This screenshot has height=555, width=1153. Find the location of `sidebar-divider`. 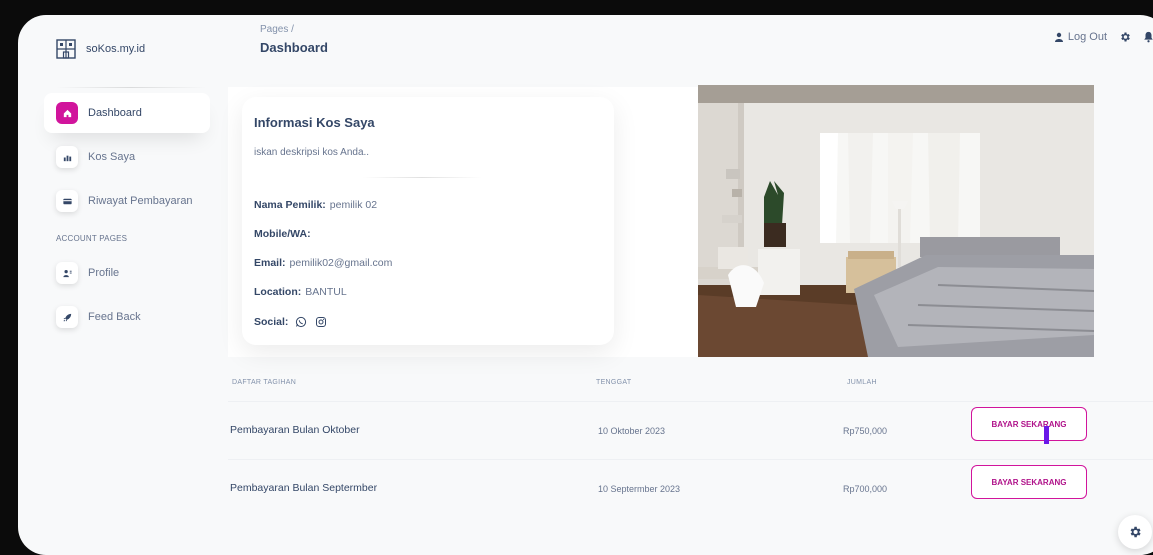

sidebar-divider is located at coordinates (131, 87).